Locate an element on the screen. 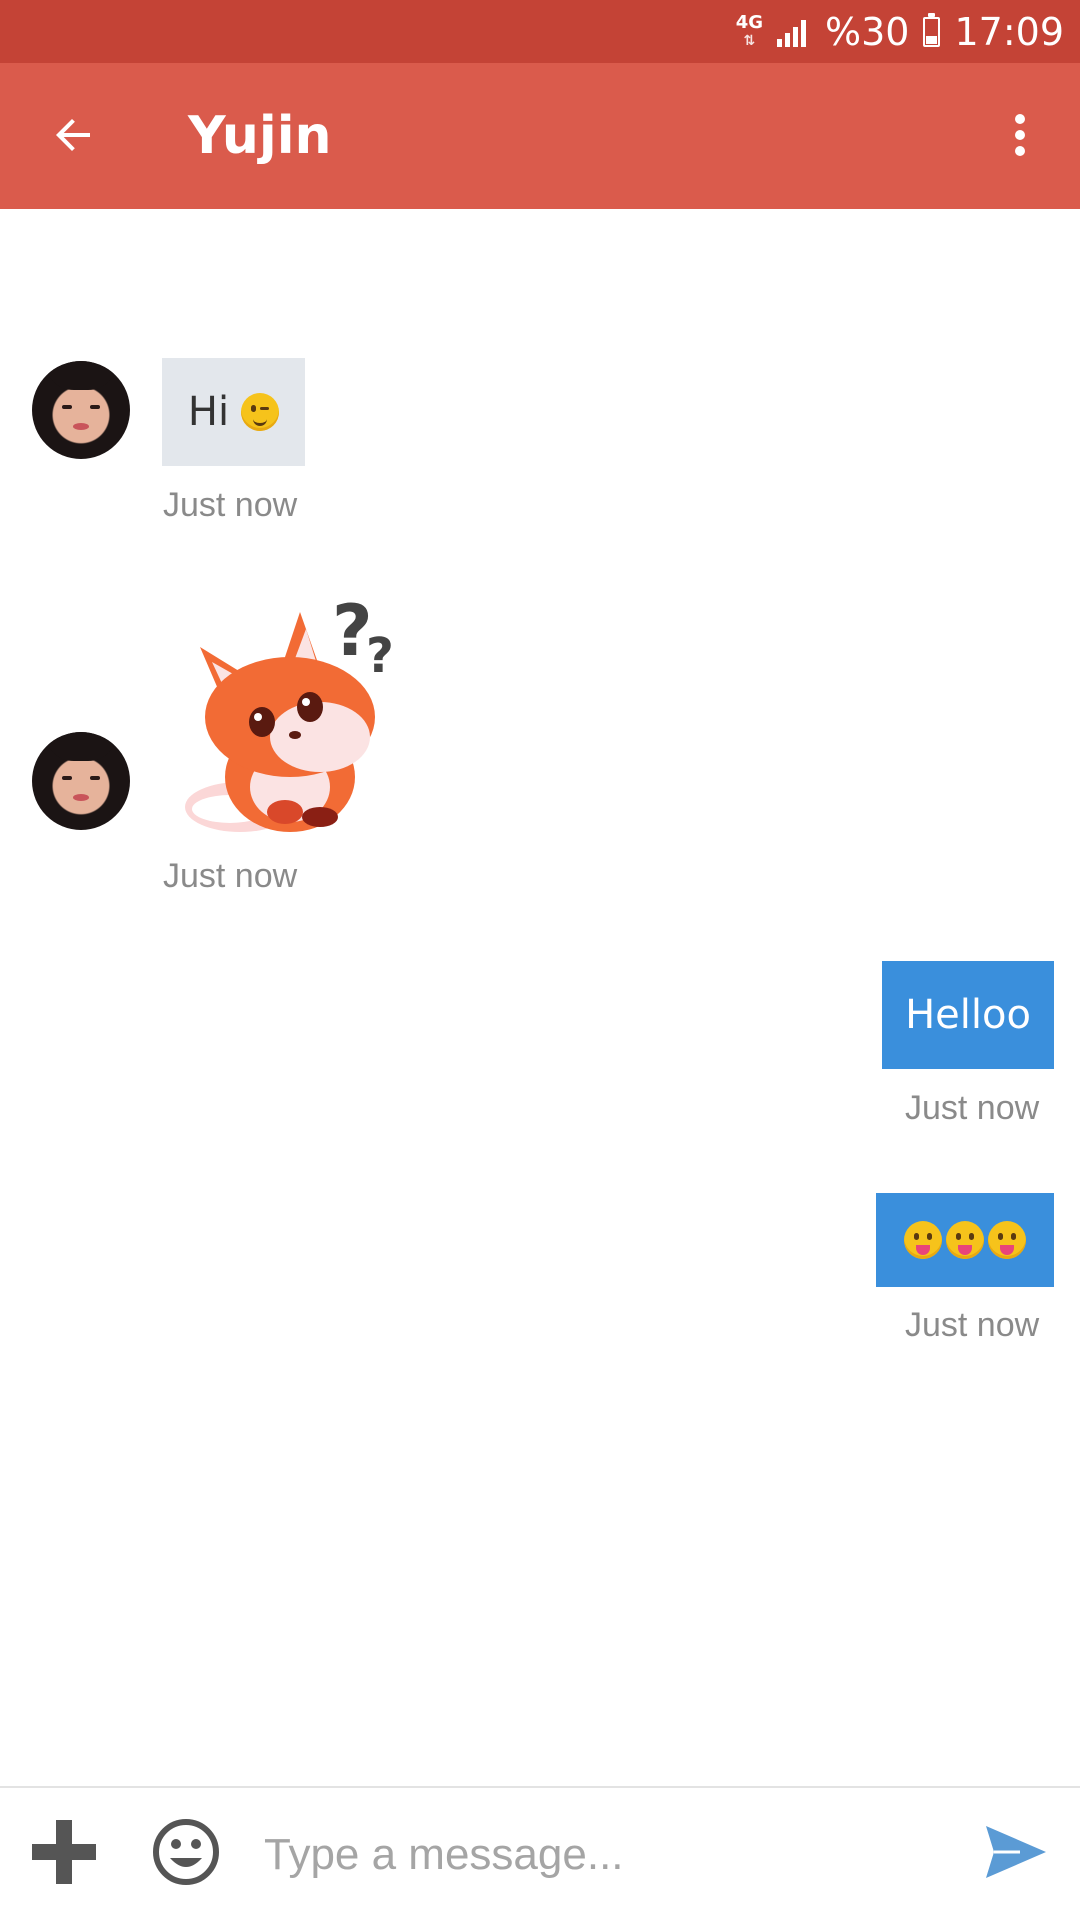 The width and height of the screenshot is (1080, 1920). network-type-label: 4G is located at coordinates (749, 22).